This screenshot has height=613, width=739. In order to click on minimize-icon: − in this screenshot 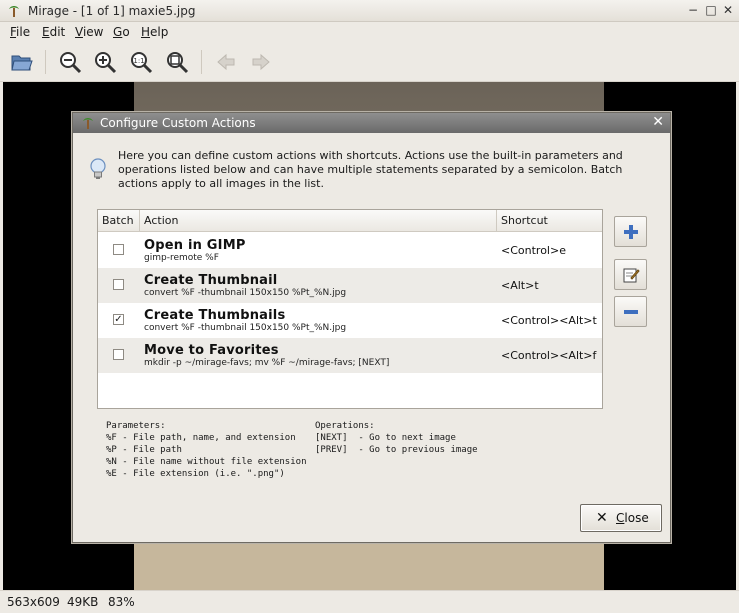, I will do `click(693, 10)`.